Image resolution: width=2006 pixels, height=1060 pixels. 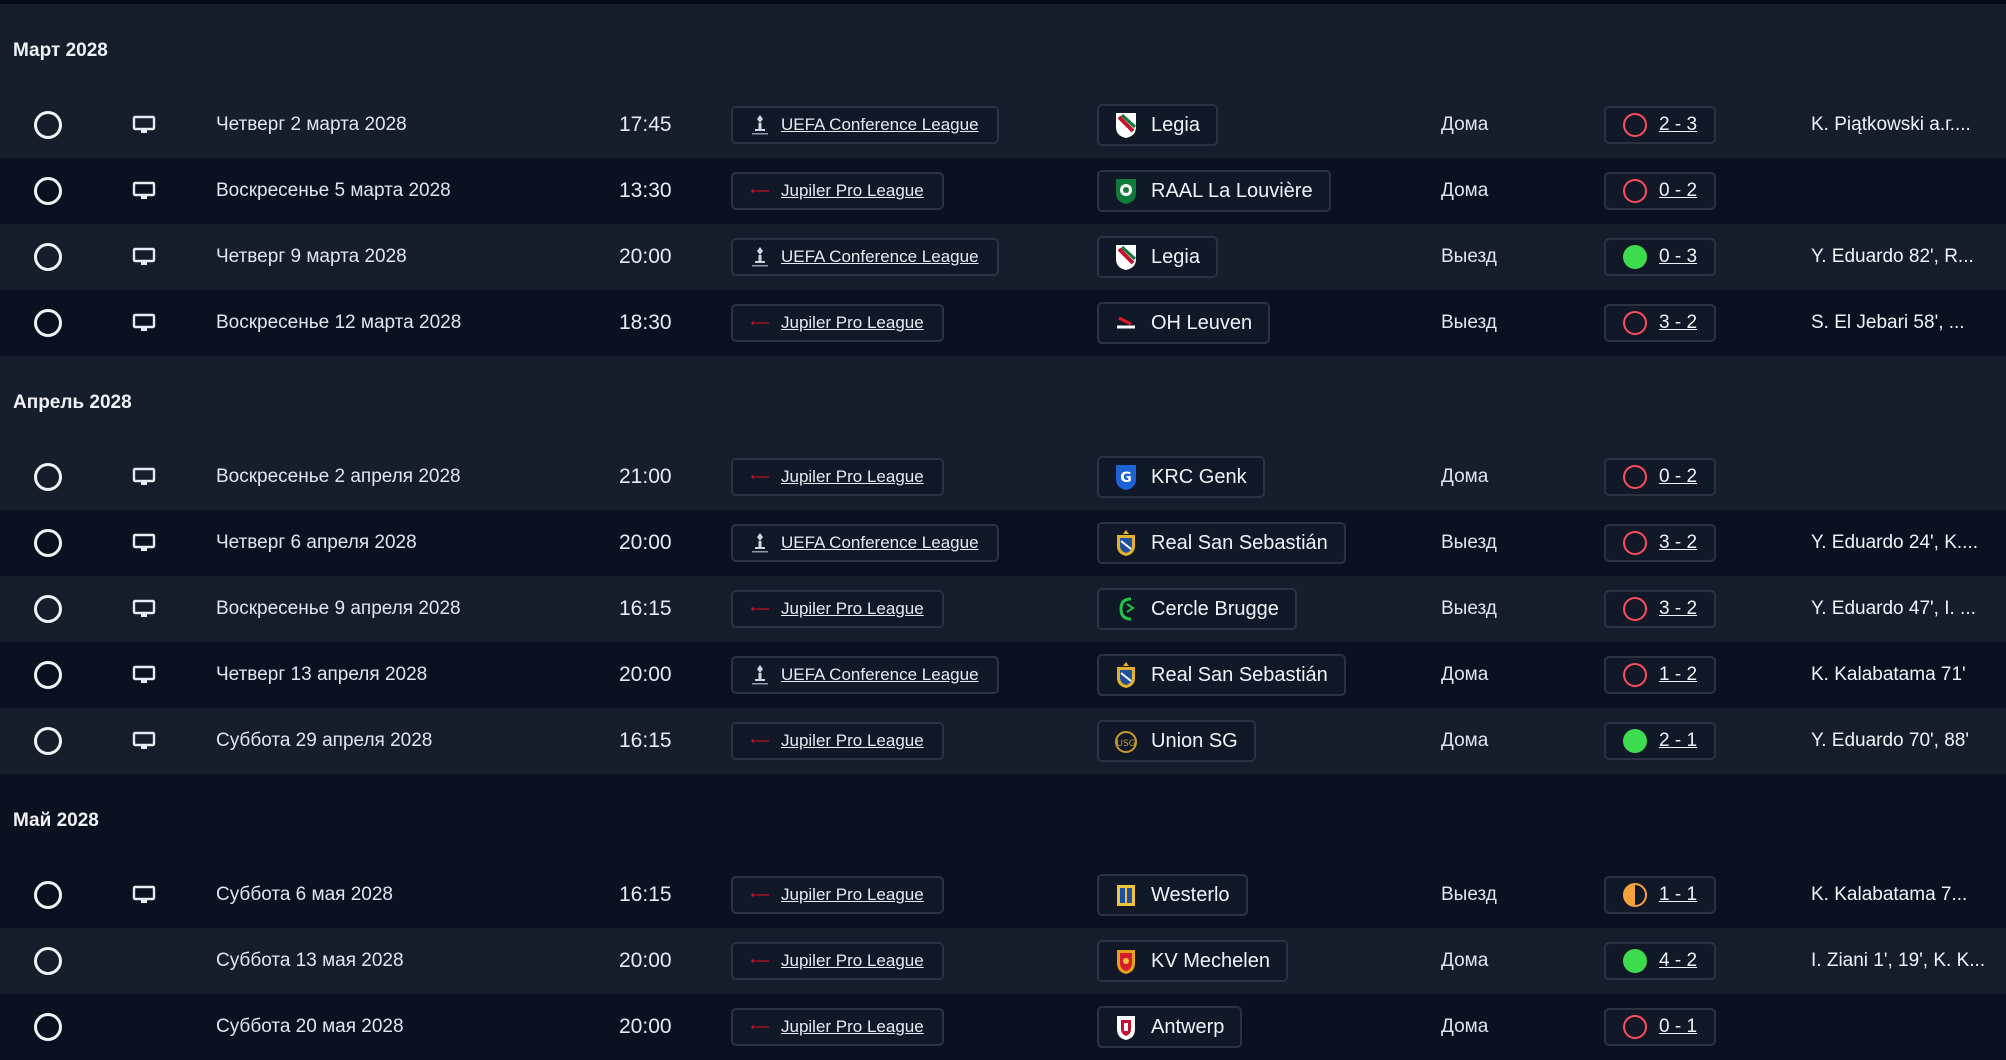 What do you see at coordinates (1188, 1026) in the screenshot?
I see `opponent-name: Antwerp` at bounding box center [1188, 1026].